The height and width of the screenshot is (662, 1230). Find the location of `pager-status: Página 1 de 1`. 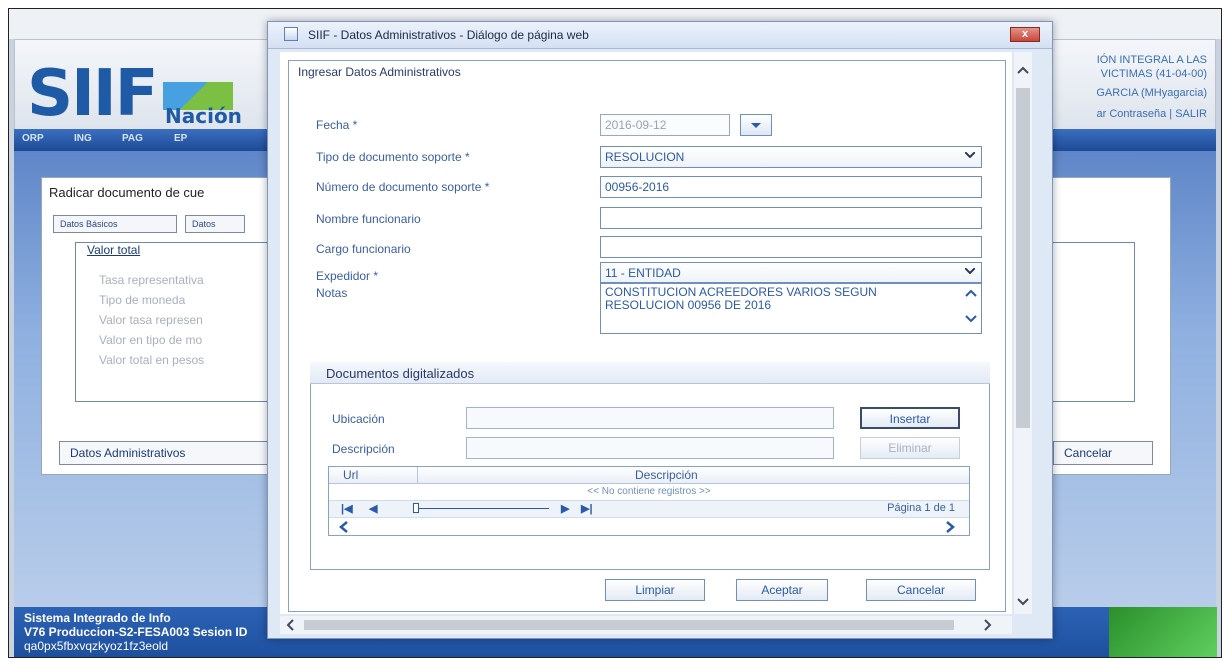

pager-status: Página 1 de 1 is located at coordinates (921, 508).